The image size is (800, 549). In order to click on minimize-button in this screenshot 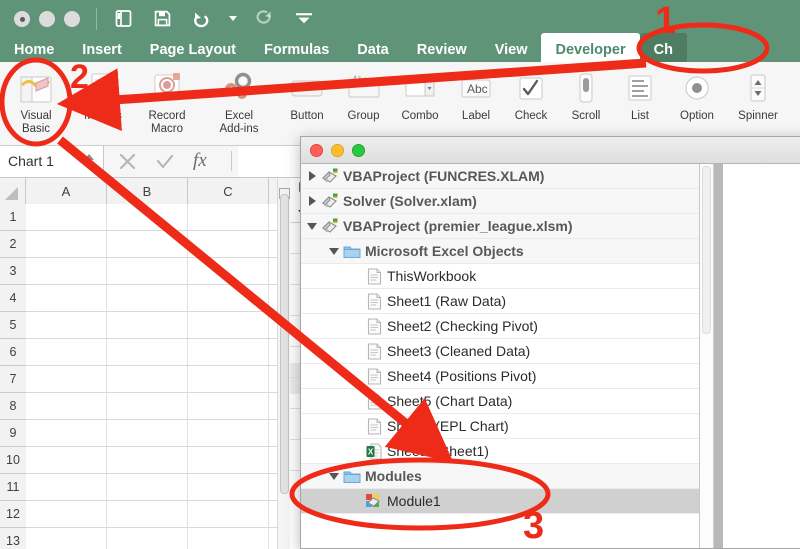, I will do `click(47, 19)`.